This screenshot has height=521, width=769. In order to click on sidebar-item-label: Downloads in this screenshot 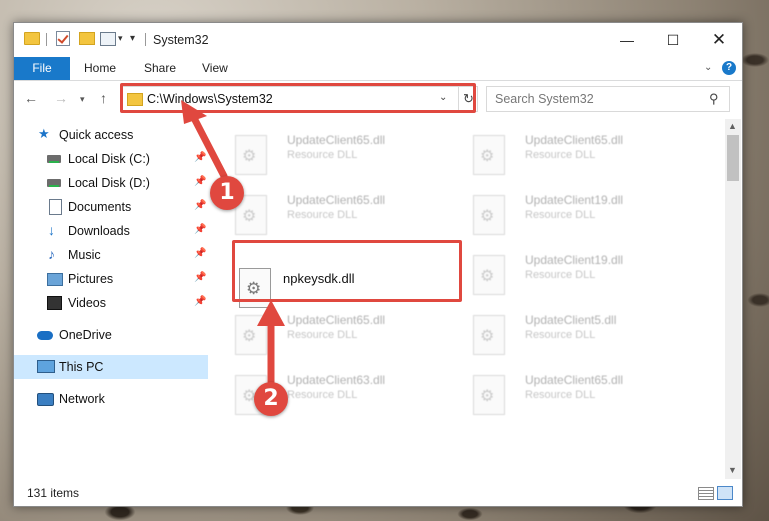, I will do `click(99, 231)`.